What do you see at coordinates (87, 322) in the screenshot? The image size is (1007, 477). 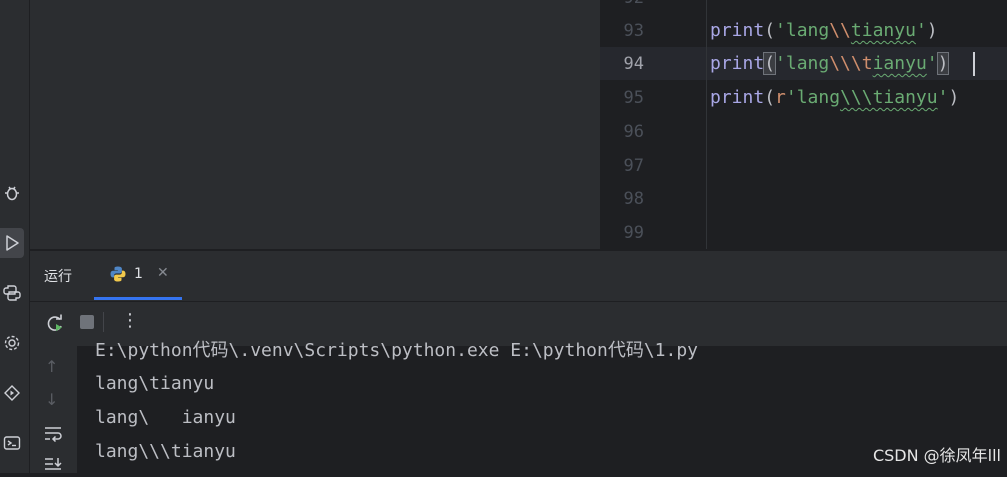 I see `stop-icon` at bounding box center [87, 322].